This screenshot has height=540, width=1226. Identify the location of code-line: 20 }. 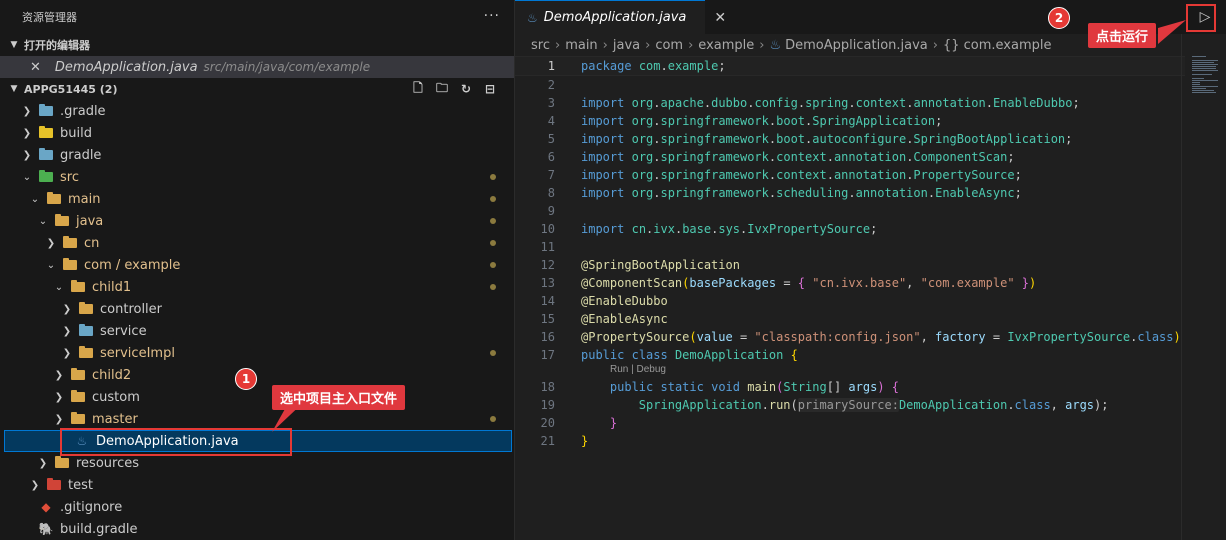
(850, 423).